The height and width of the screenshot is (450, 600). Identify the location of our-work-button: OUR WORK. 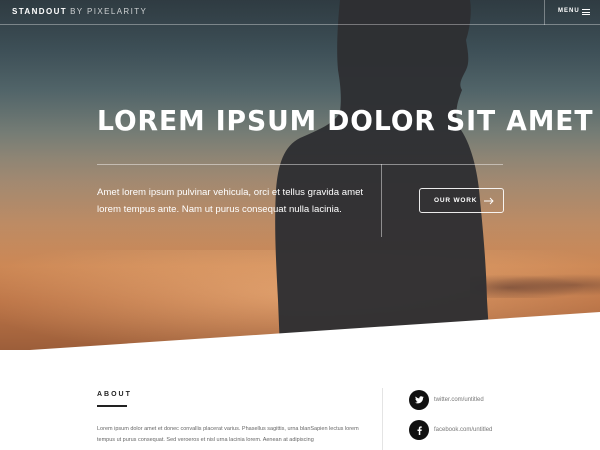
(461, 200).